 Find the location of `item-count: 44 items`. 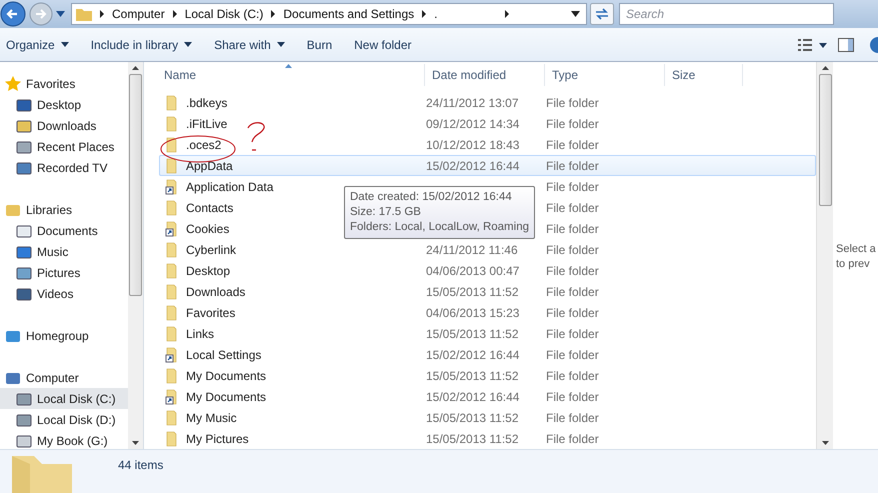

item-count: 44 items is located at coordinates (141, 465).